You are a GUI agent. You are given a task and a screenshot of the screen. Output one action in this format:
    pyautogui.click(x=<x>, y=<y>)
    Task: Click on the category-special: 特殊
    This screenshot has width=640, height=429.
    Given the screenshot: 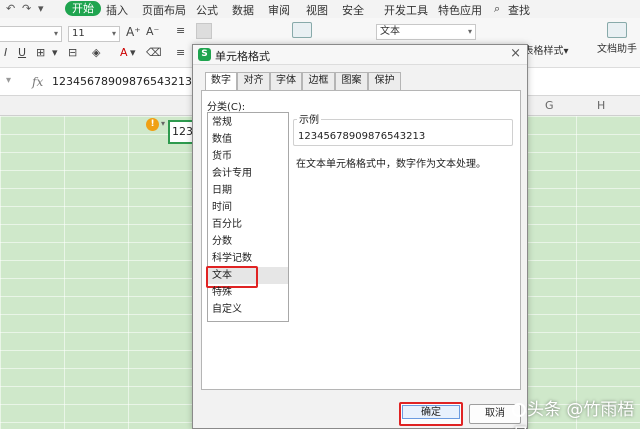 What is the action you would take?
    pyautogui.click(x=248, y=292)
    